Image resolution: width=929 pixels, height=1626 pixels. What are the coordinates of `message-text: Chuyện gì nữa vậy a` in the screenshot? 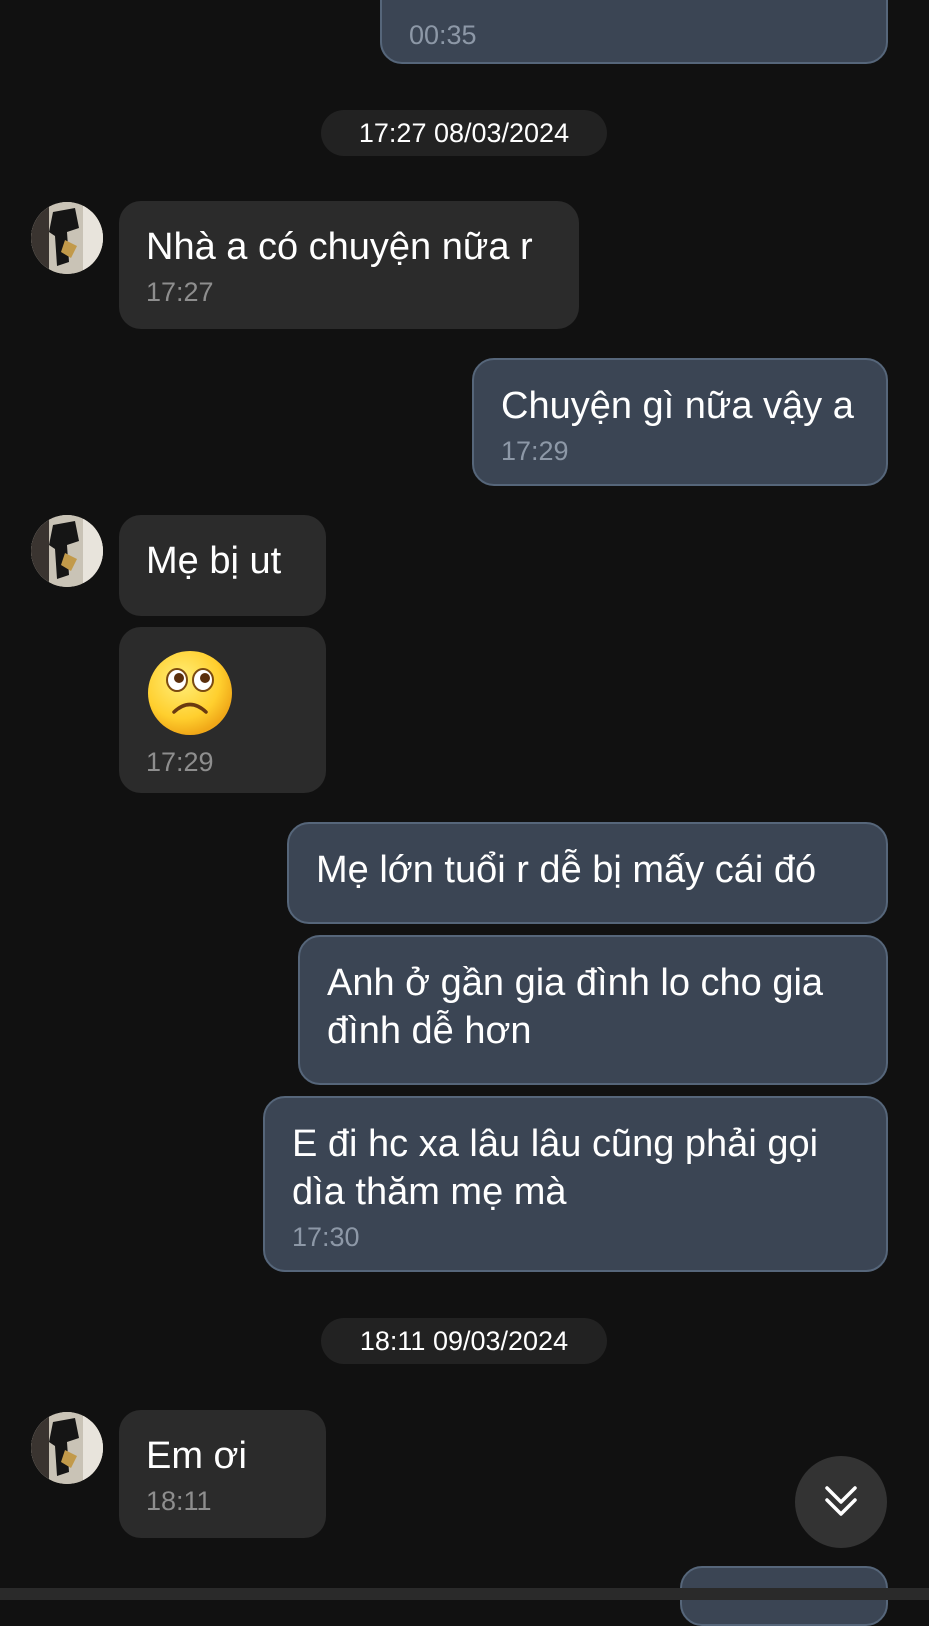 It's located at (677, 406).